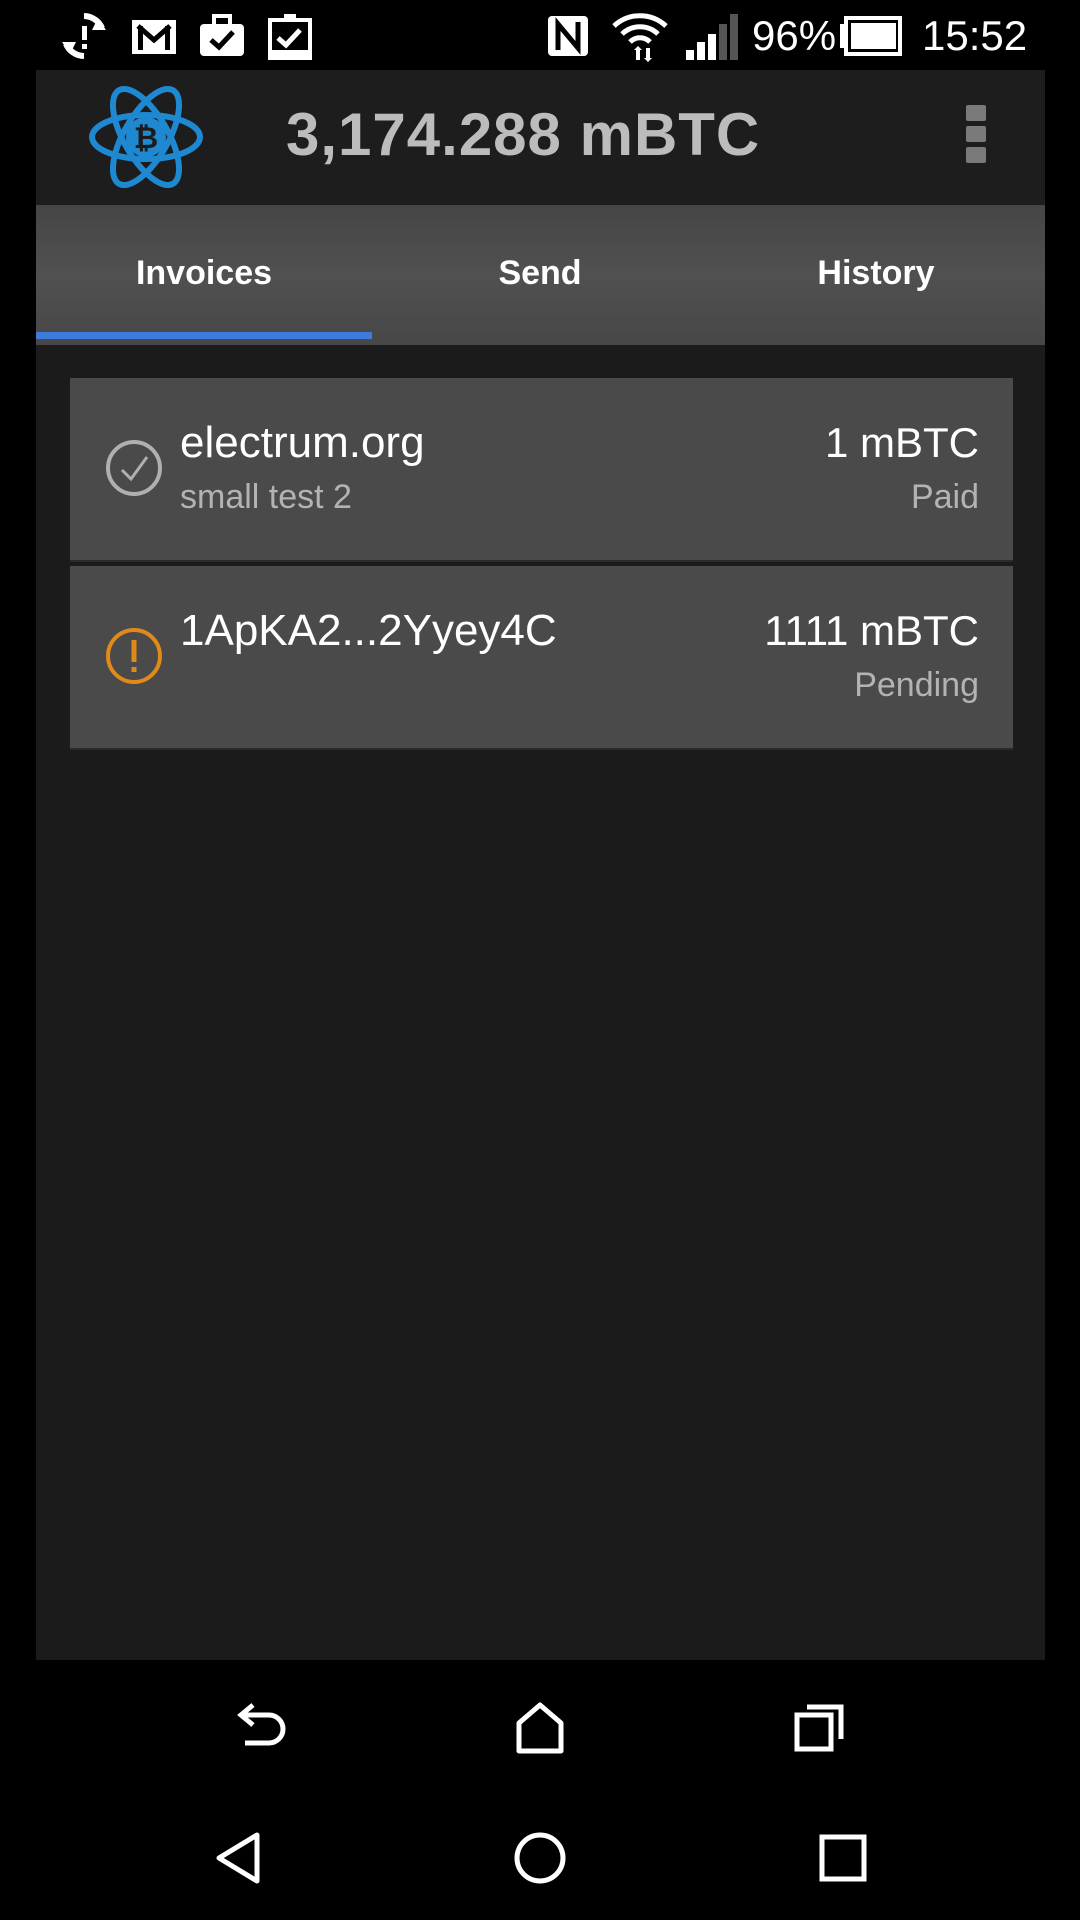 The image size is (1080, 1920). Describe the element at coordinates (712, 37) in the screenshot. I see `signal-icon` at that location.